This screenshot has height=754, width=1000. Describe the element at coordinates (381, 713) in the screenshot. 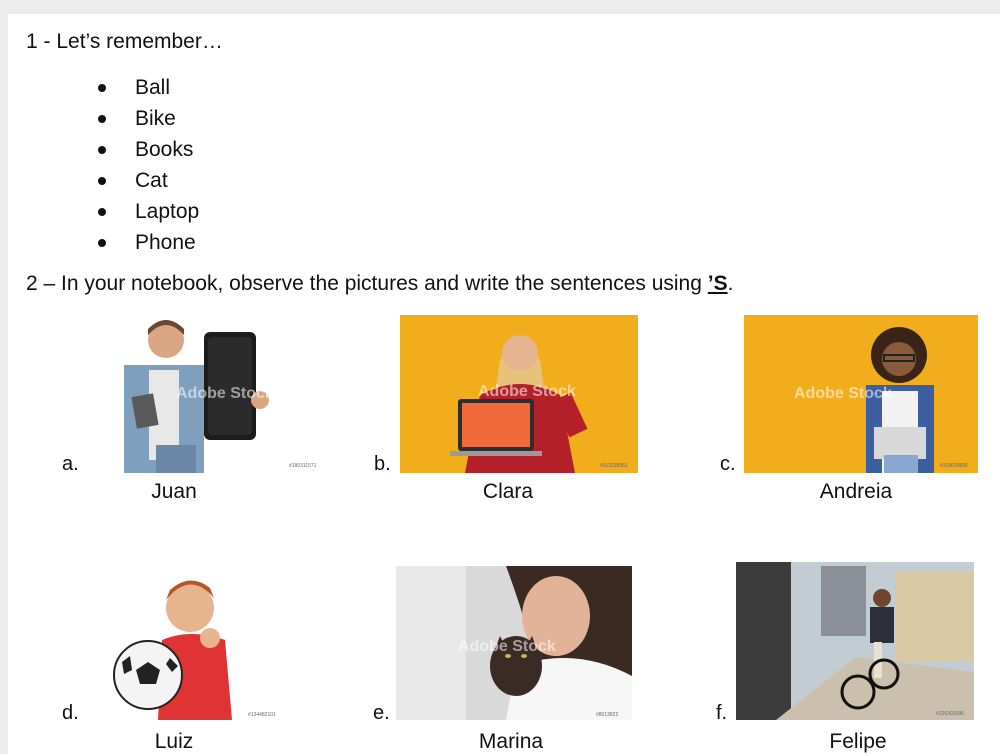

I see `label-e: e.` at that location.